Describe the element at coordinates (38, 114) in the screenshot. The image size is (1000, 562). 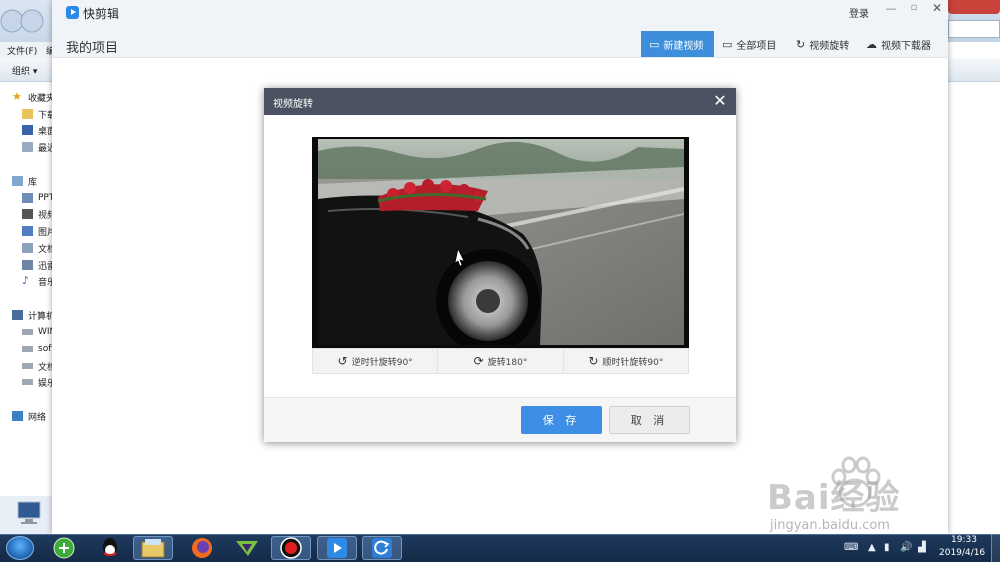
I see `nav-item-downloads: 下载` at that location.